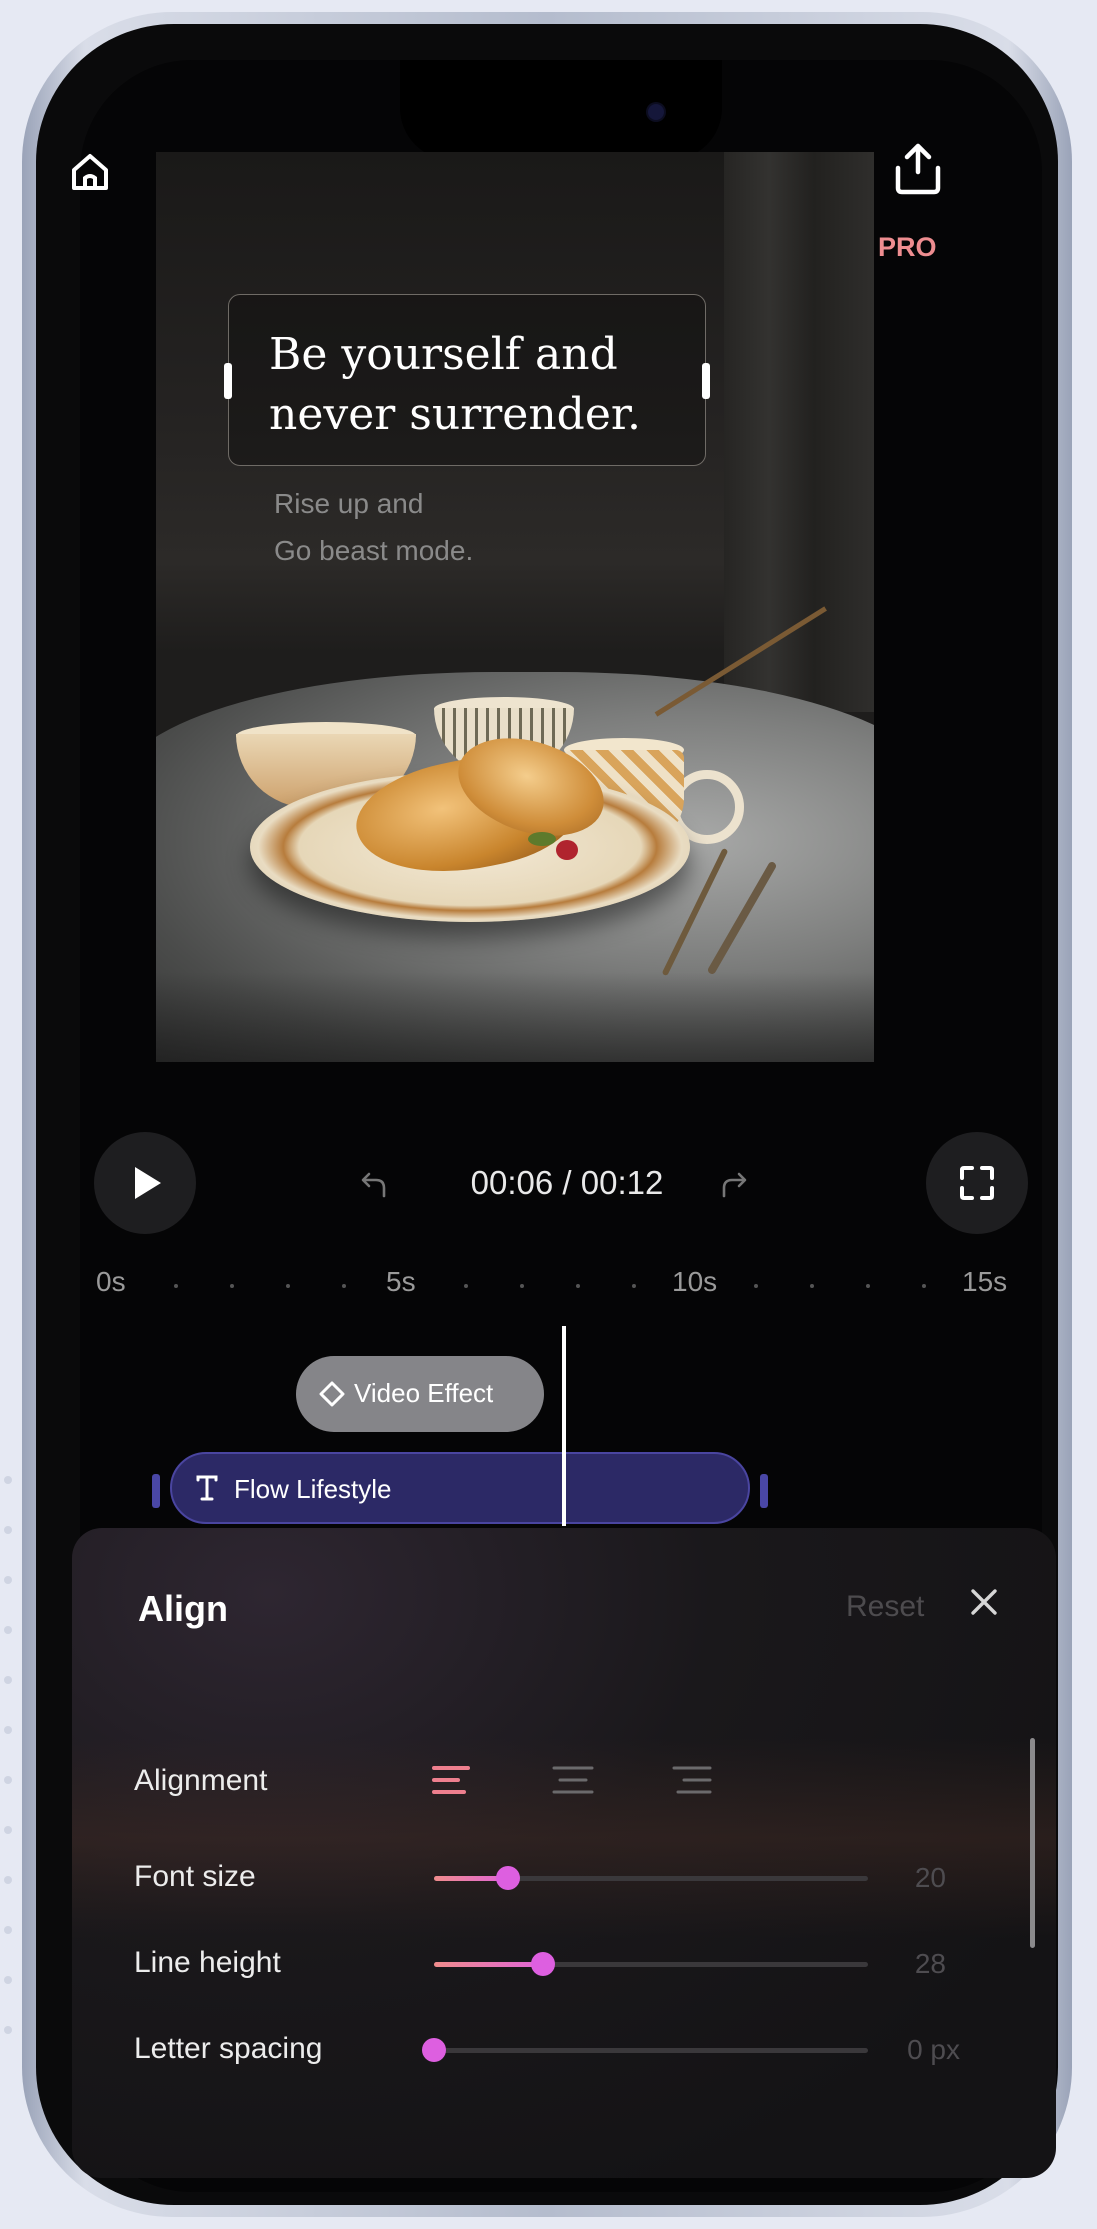  Describe the element at coordinates (930, 1963) in the screenshot. I see `line-height-value: 28` at that location.